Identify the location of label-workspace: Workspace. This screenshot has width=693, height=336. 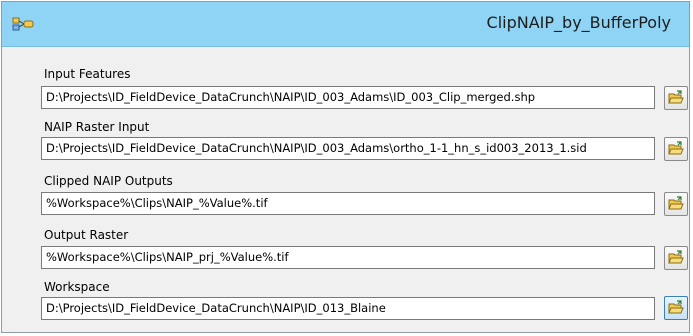
(77, 287).